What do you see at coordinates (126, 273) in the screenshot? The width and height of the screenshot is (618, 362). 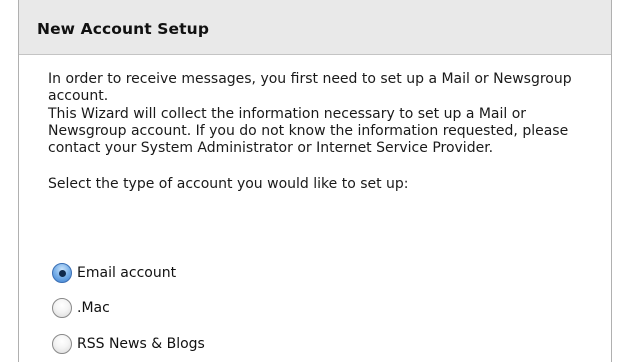 I see `radio-label-email-account: Email account` at bounding box center [126, 273].